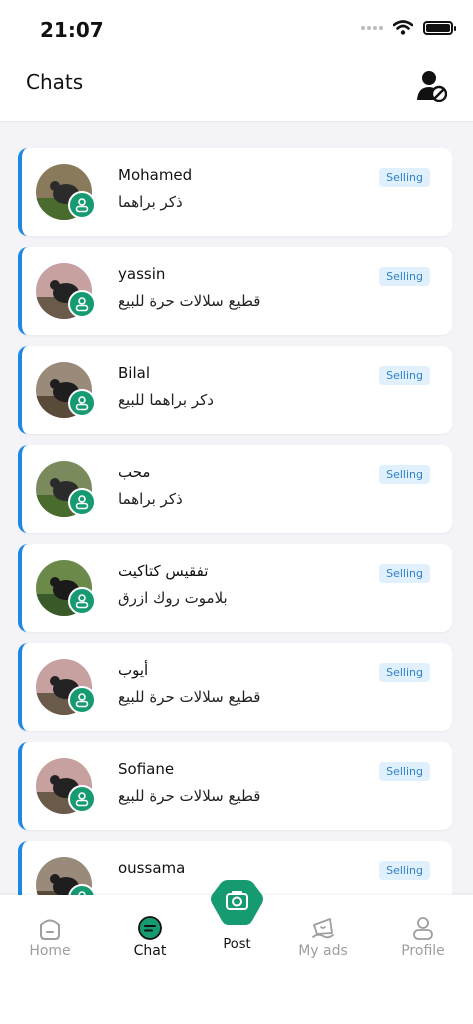  What do you see at coordinates (235, 687) in the screenshot?
I see `chat-item: أيوب قطيع سلالات حرة للبيع Selling` at bounding box center [235, 687].